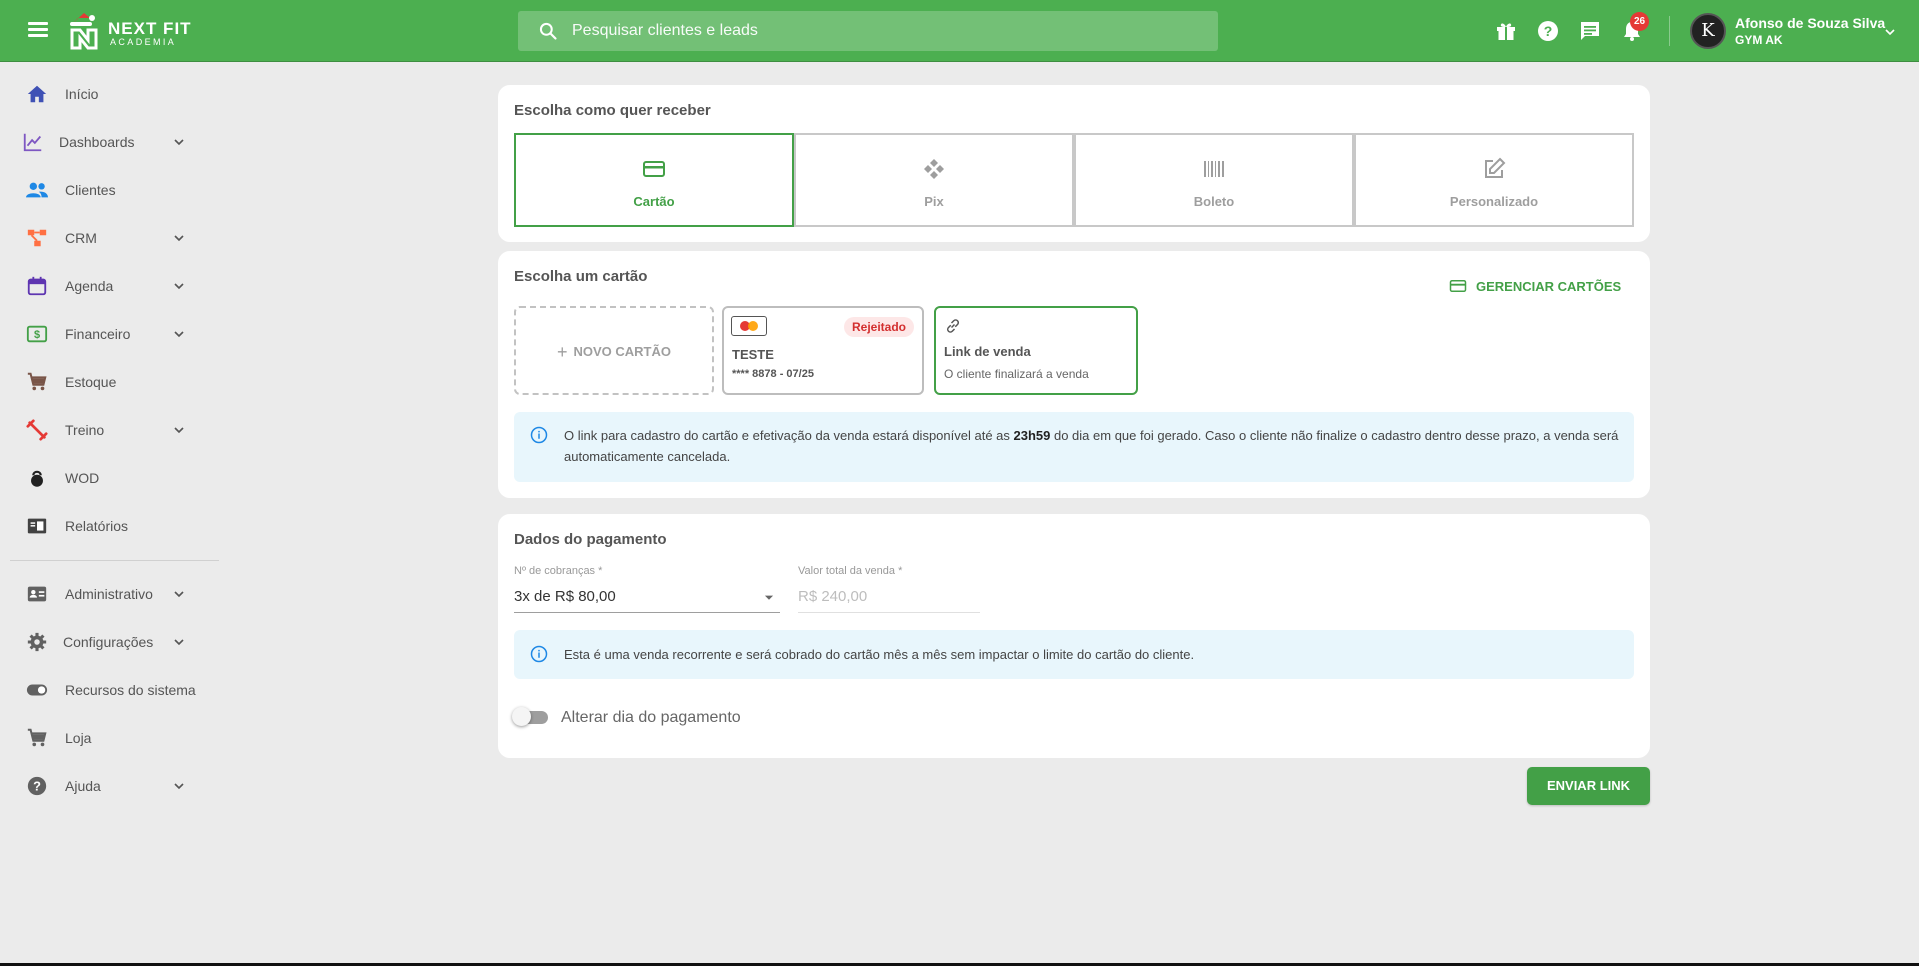  What do you see at coordinates (878, 327) in the screenshot?
I see `status-badge: Rejeitado` at bounding box center [878, 327].